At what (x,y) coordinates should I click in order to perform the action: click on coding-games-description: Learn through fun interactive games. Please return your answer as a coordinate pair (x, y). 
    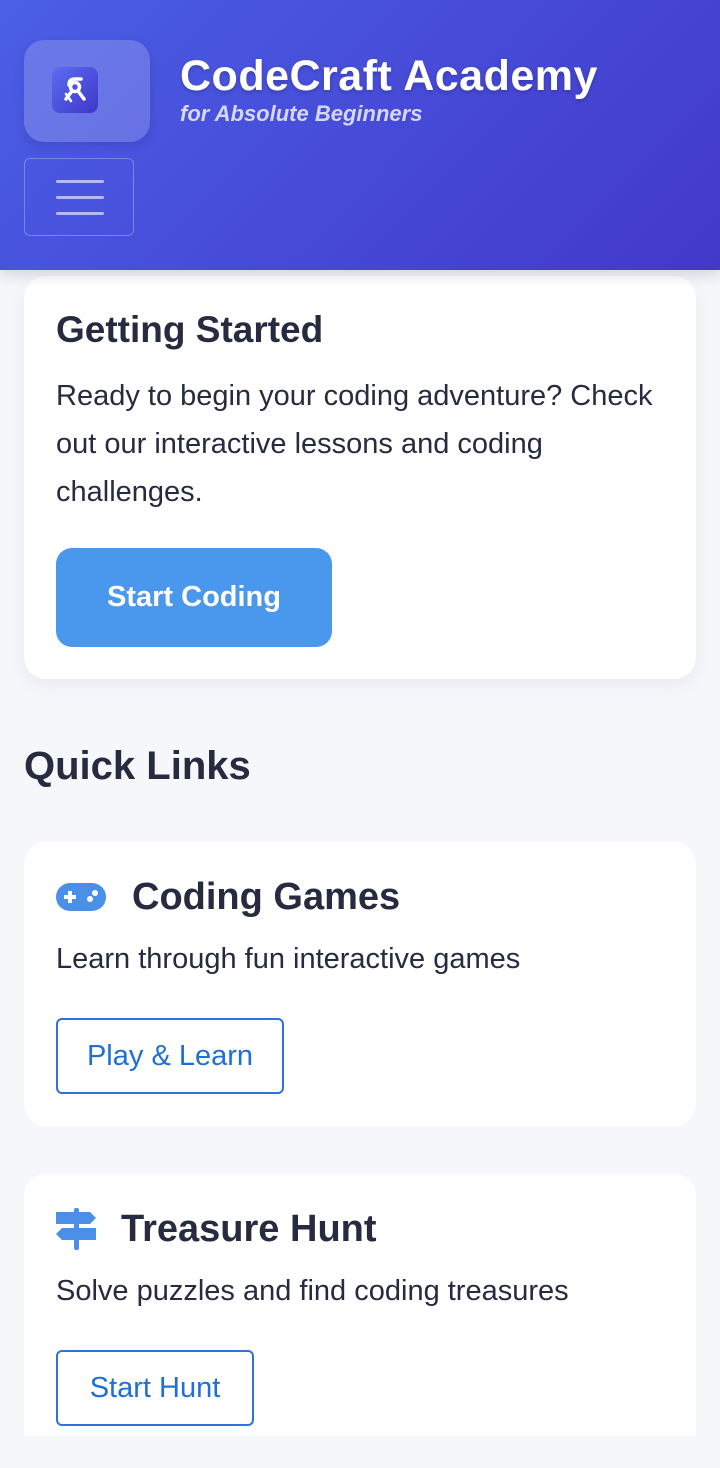
    Looking at the image, I should click on (288, 959).